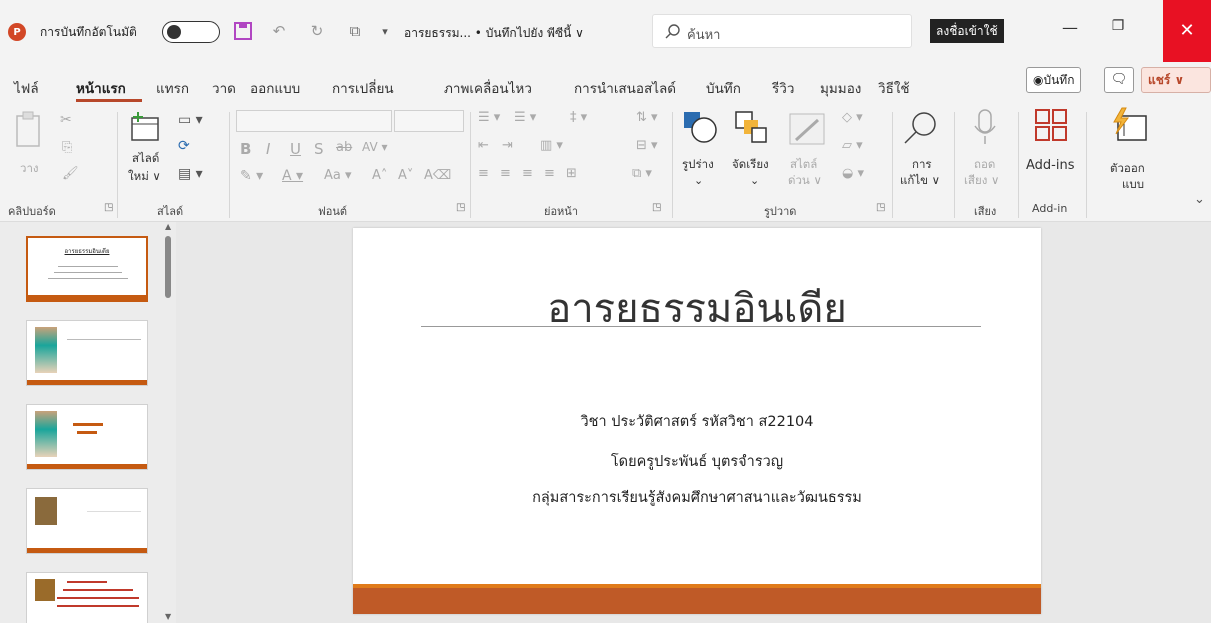  Describe the element at coordinates (852, 145) in the screenshot. I see `shape-outline-icon: ▱ ▾` at that location.